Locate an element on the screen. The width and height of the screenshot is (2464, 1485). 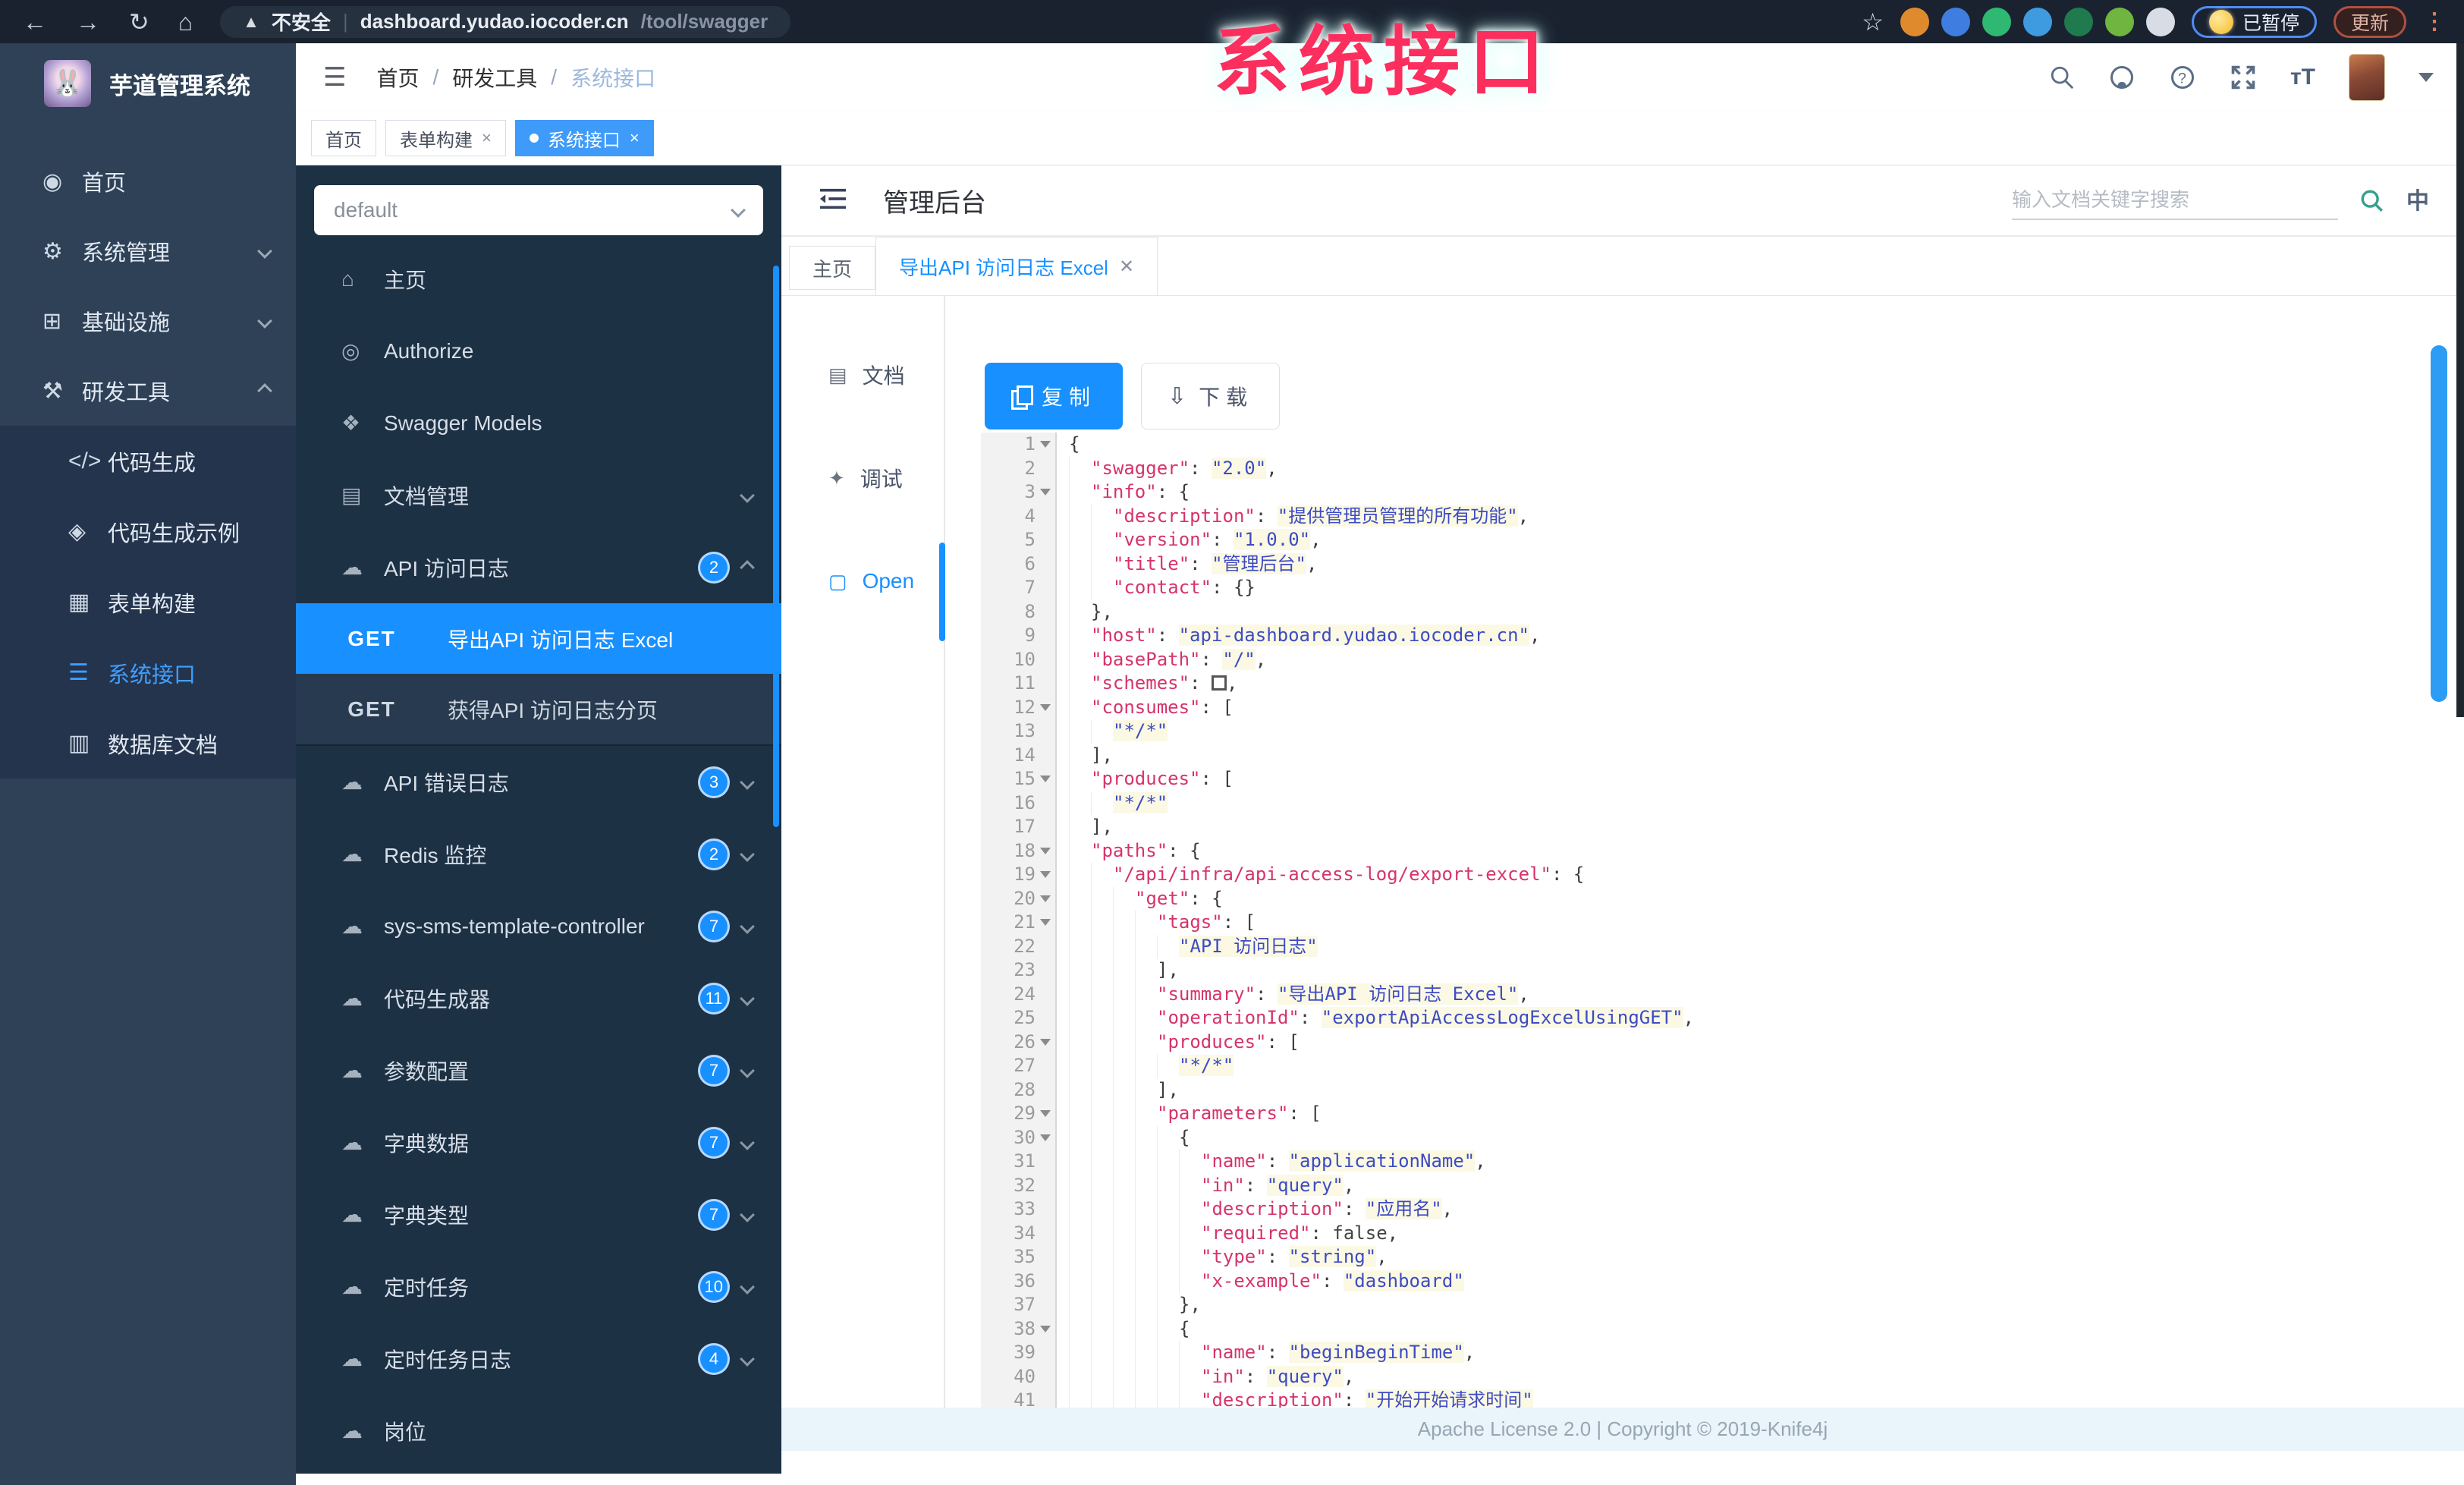
gutter: 23 is located at coordinates (1019, 970).